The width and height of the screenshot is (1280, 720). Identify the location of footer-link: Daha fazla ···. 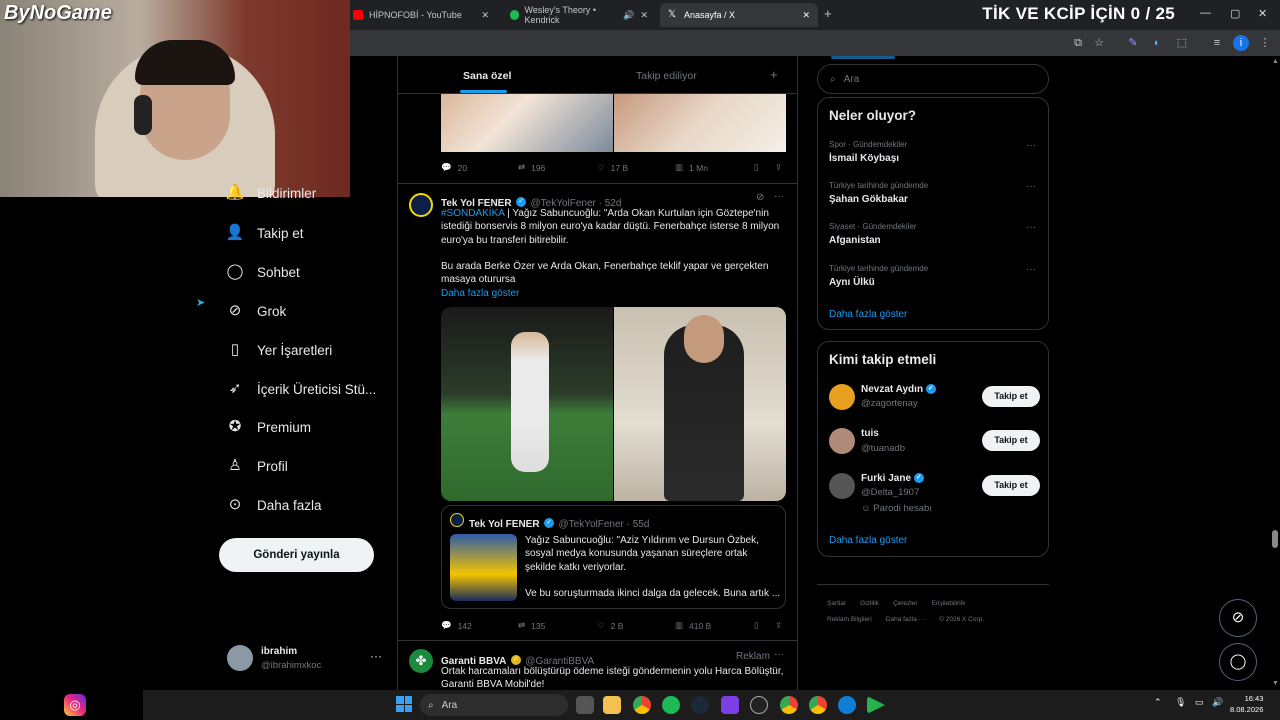
(905, 619).